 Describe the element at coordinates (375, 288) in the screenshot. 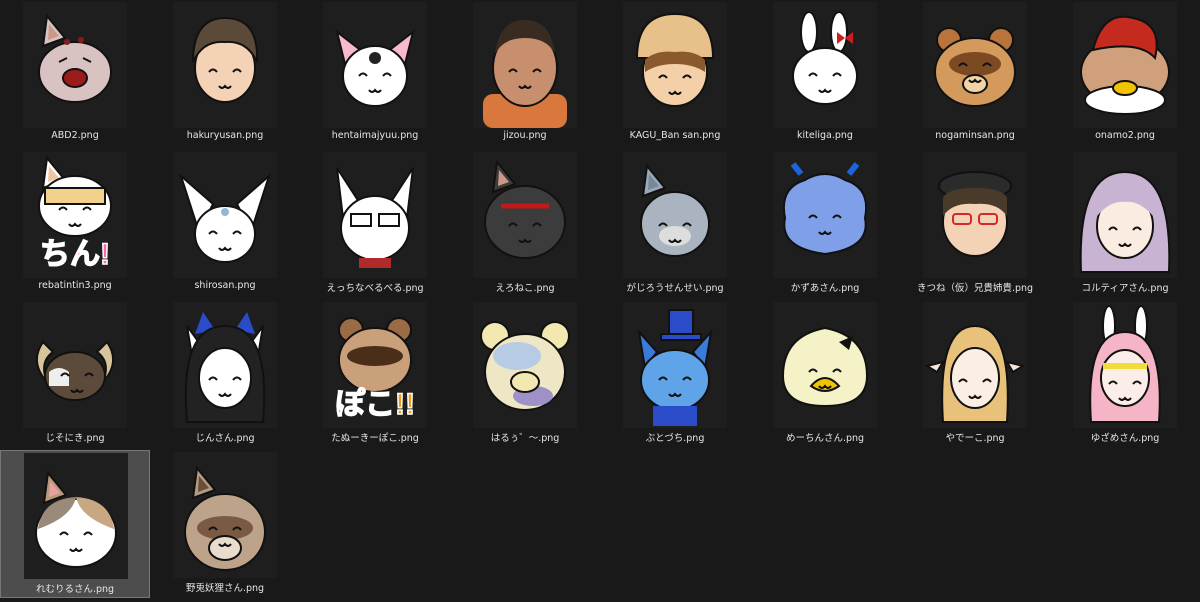

I see `file-name: えっちなべるべる.png` at that location.